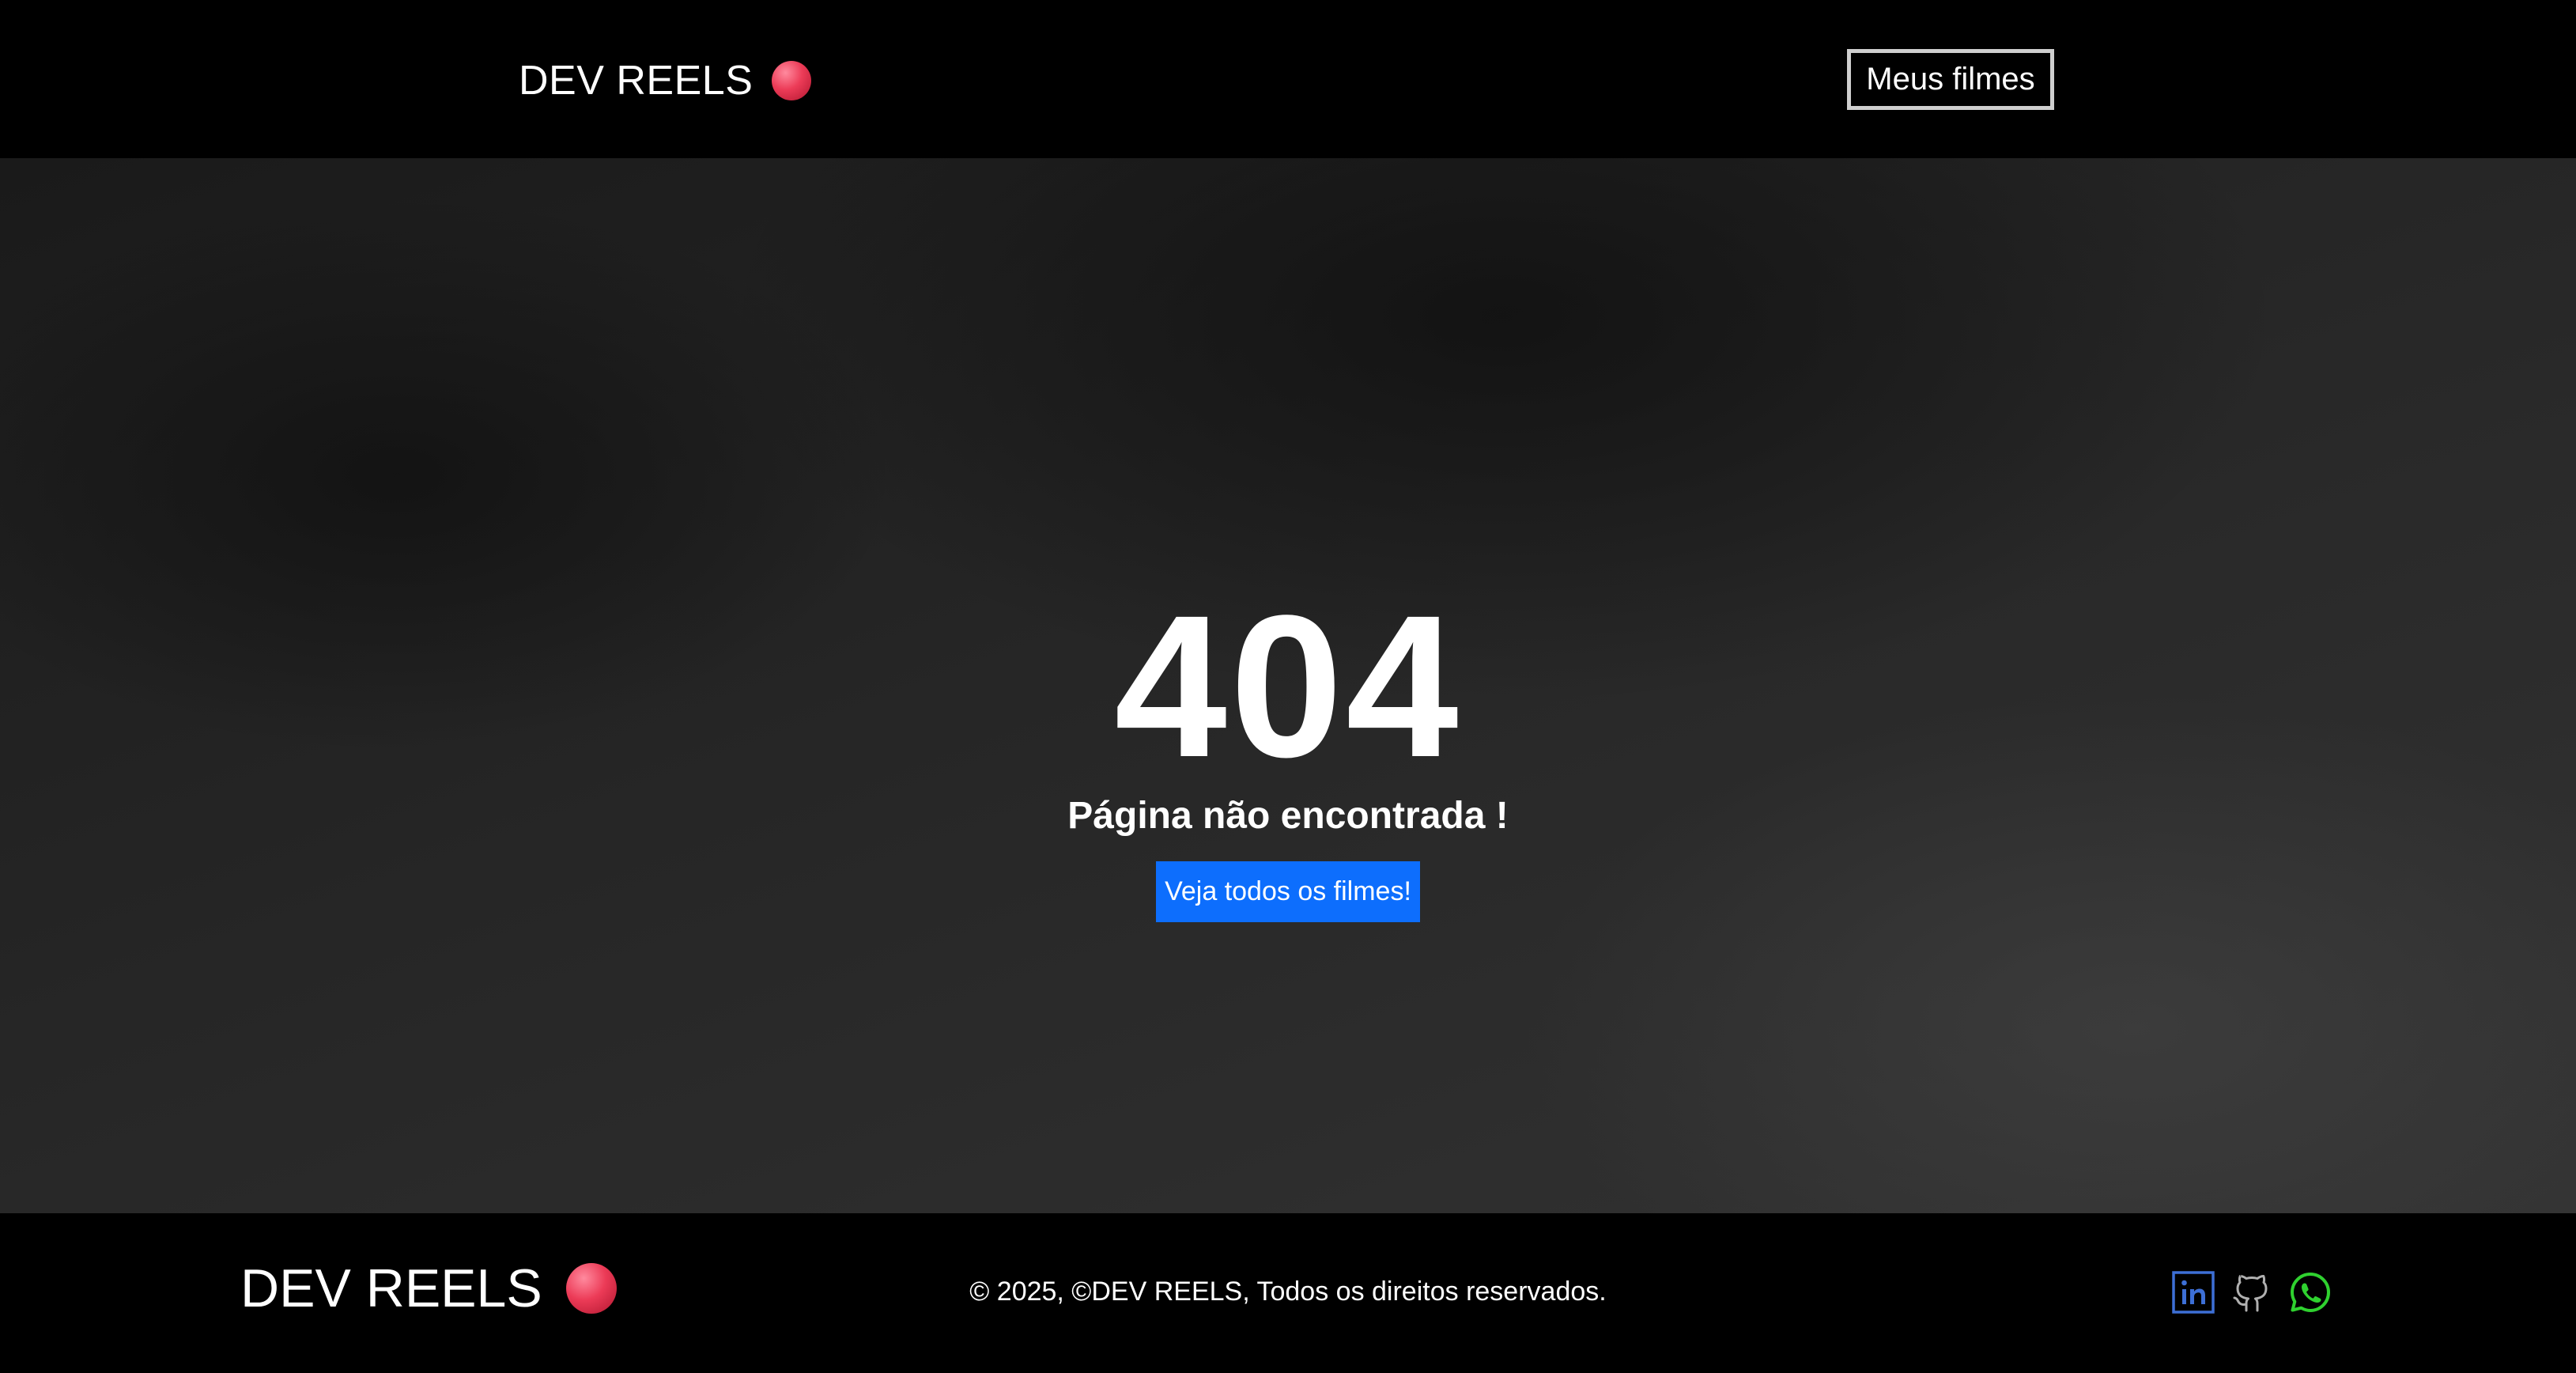 This screenshot has width=2576, height=1373. Describe the element at coordinates (792, 80) in the screenshot. I see `brand-dot-icon` at that location.